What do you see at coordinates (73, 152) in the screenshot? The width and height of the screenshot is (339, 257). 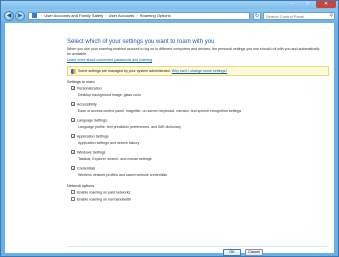 I see `windows-settings-checkbox: ✓` at bounding box center [73, 152].